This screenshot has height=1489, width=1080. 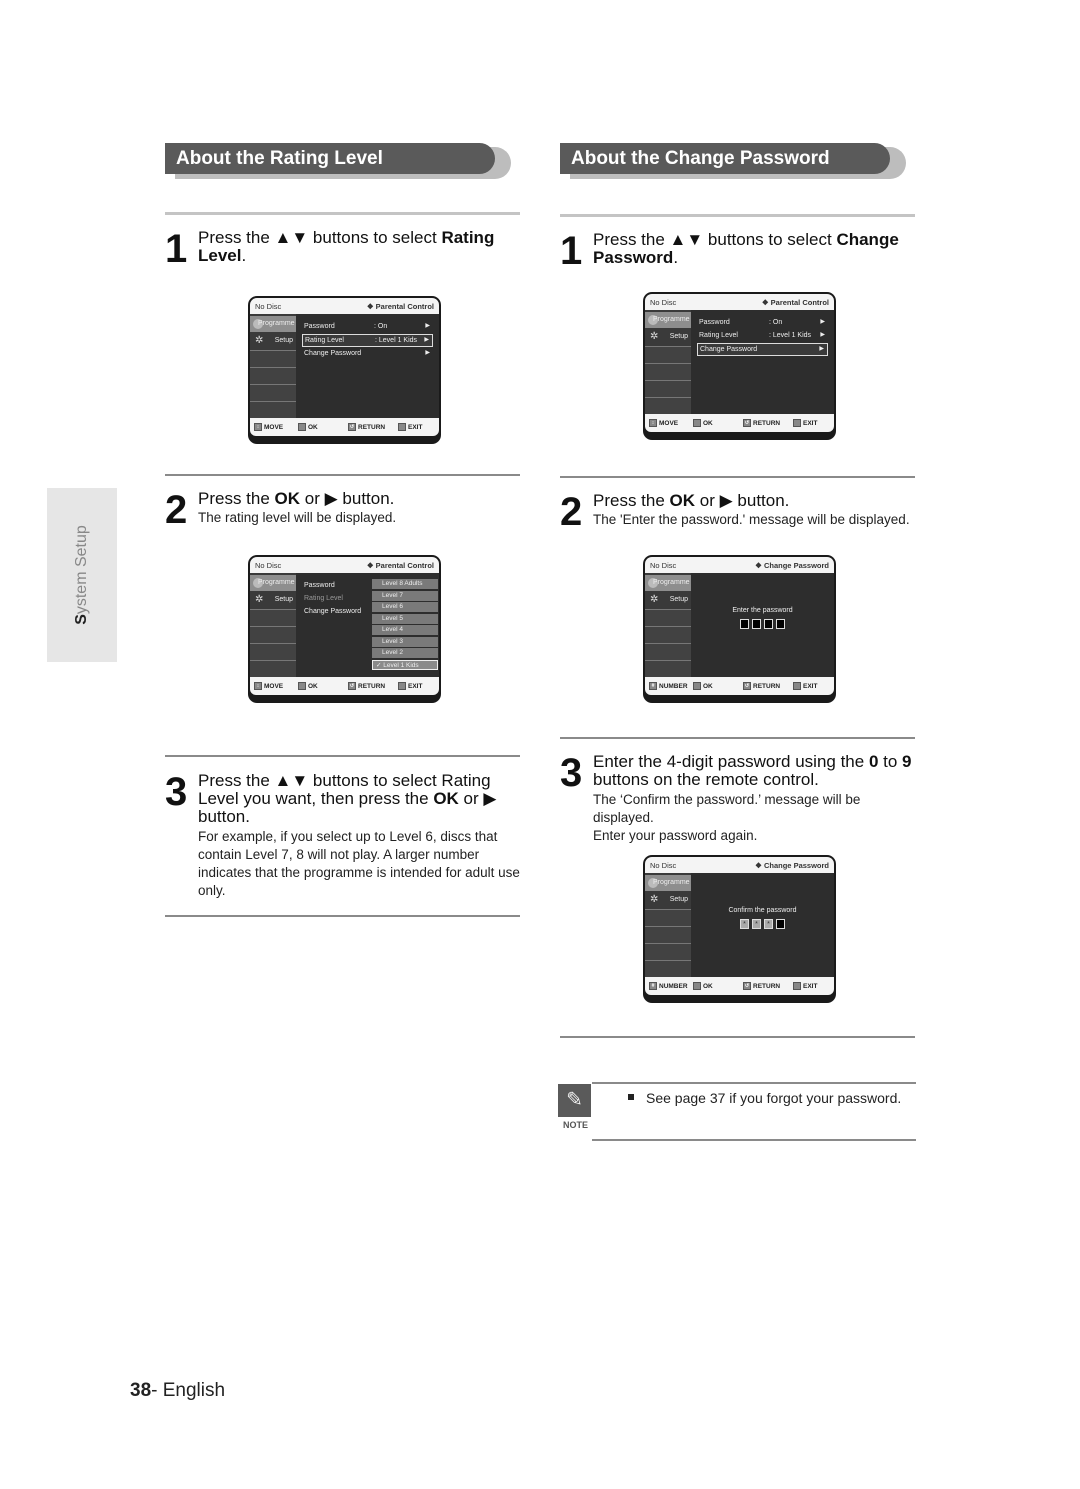 What do you see at coordinates (405, 607) in the screenshot?
I see `level-option: Level 6` at bounding box center [405, 607].